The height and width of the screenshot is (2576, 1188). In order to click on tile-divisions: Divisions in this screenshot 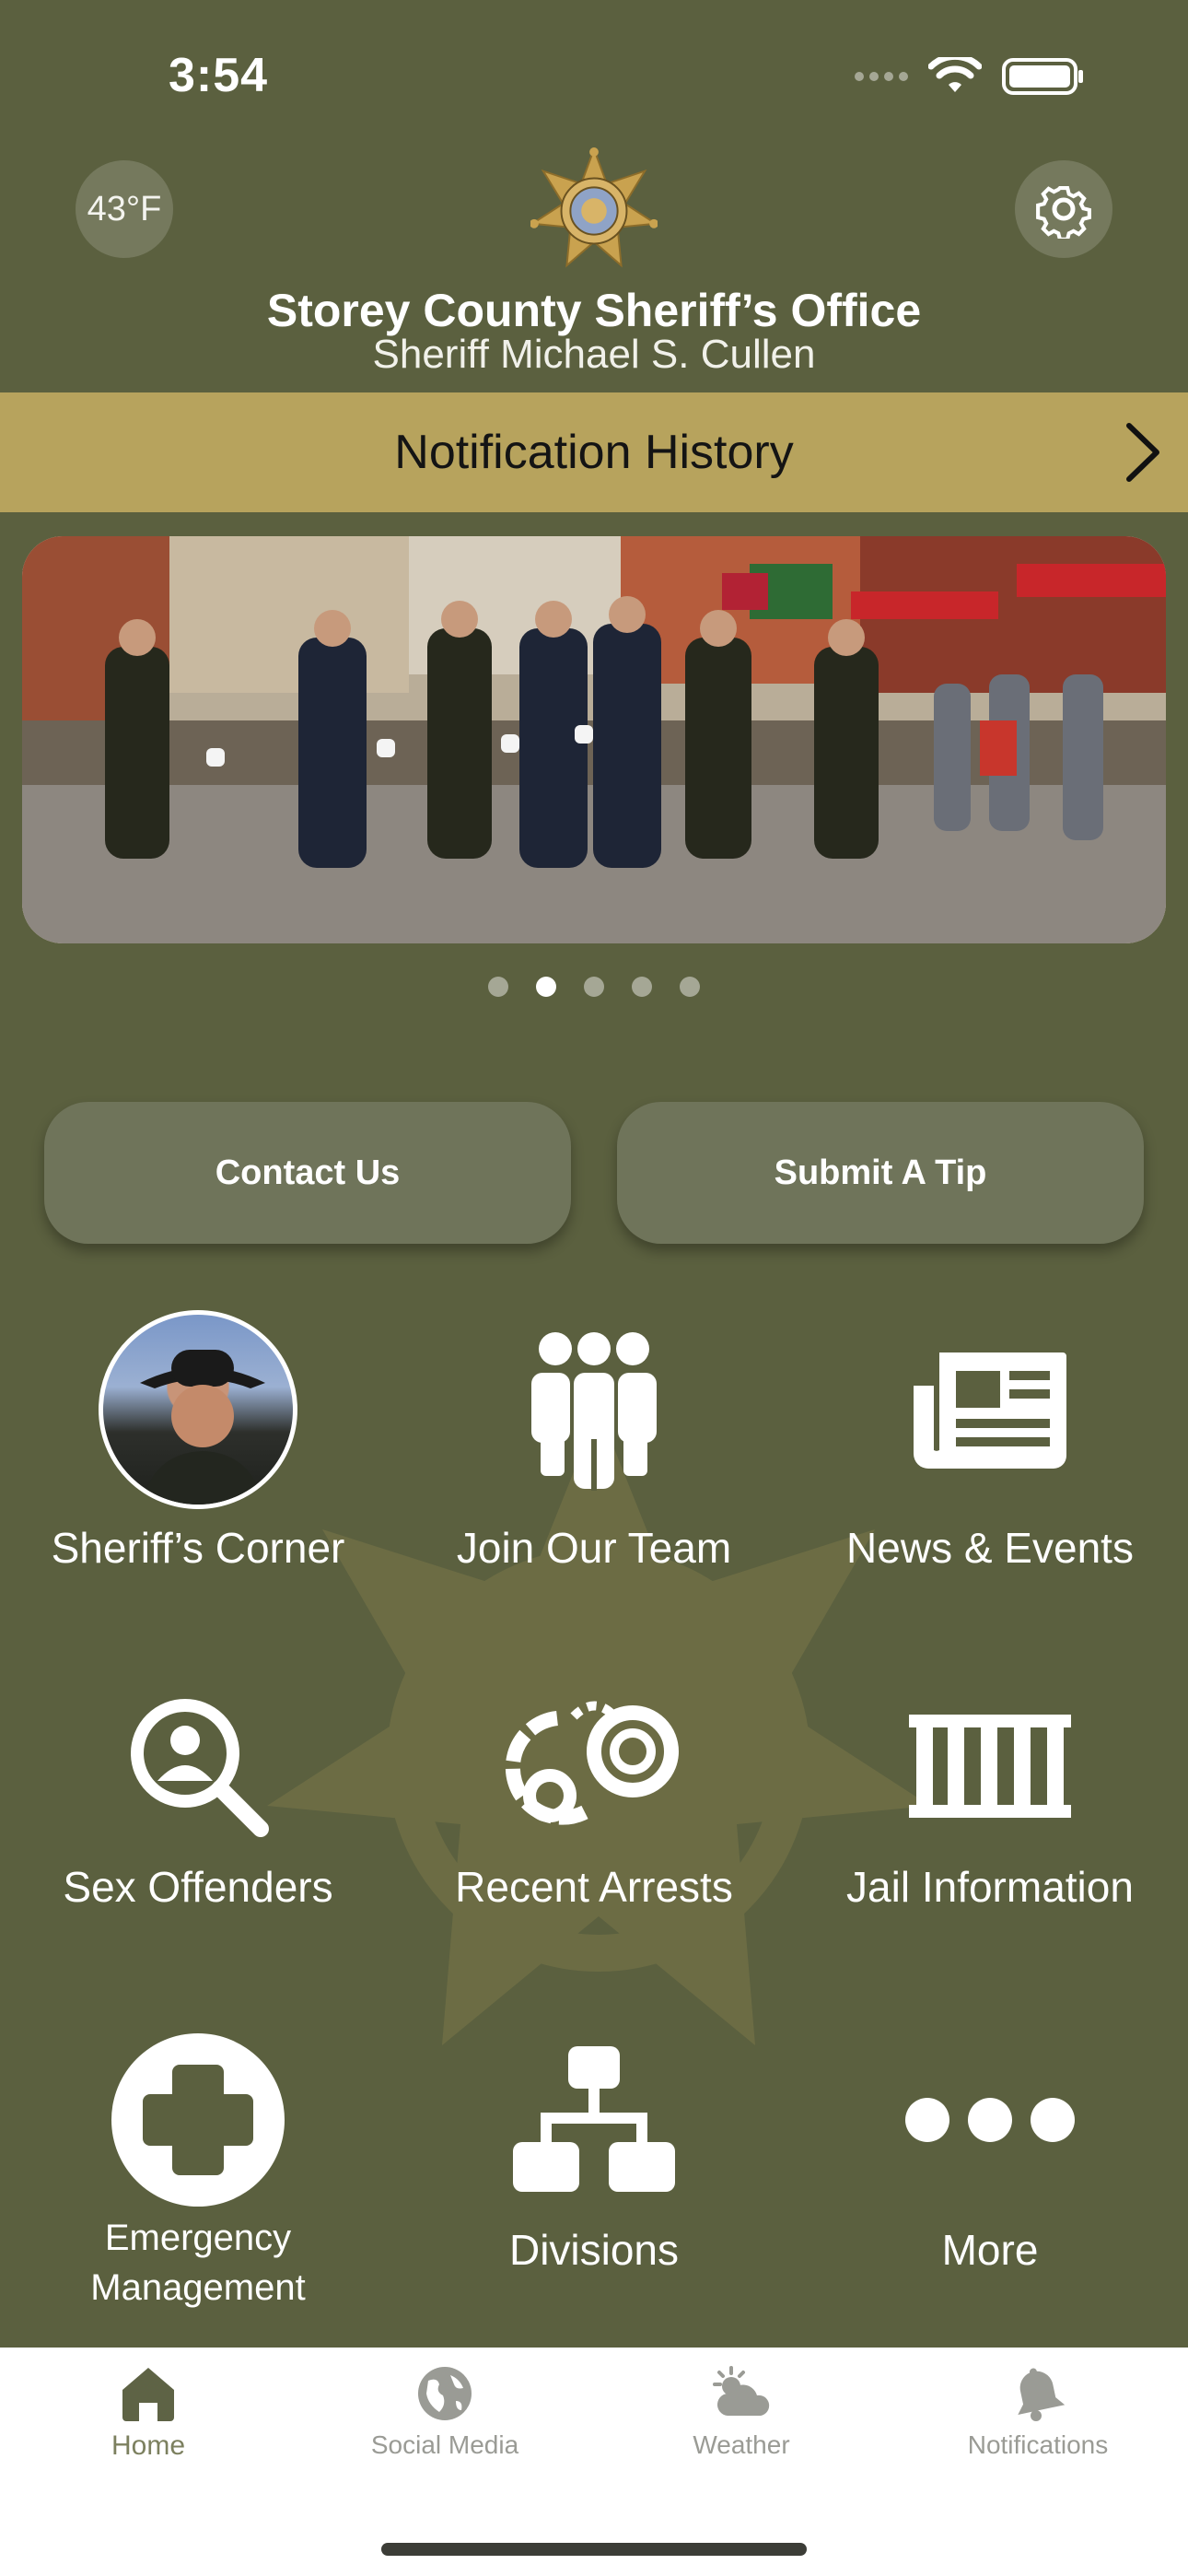, I will do `click(594, 2154)`.